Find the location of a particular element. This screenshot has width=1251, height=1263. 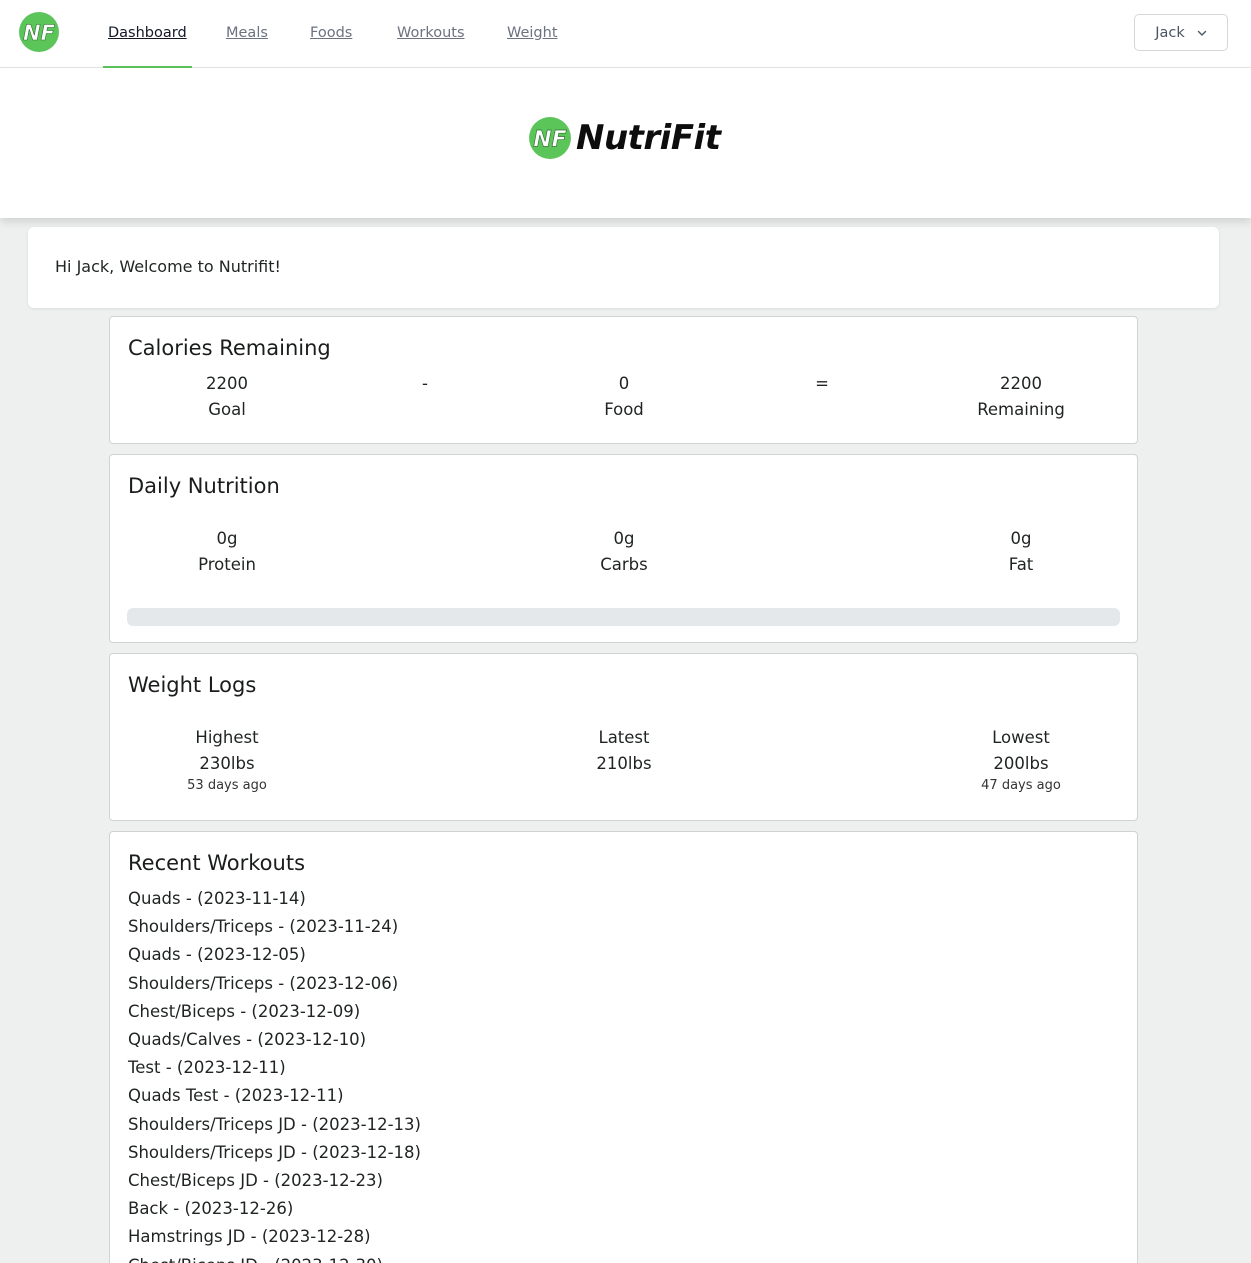

highest-label: Highest is located at coordinates (227, 737).